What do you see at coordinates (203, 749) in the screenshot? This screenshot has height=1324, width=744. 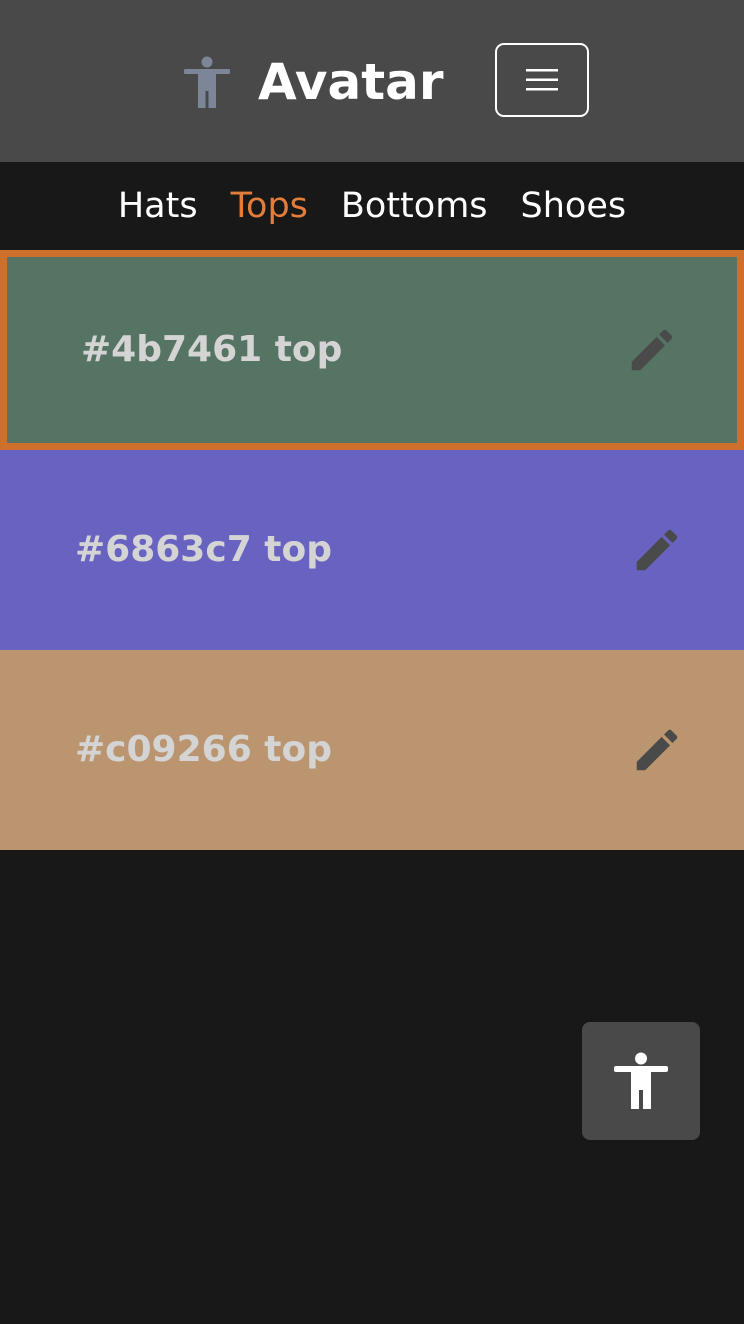 I see `item-label: #c09266 top` at bounding box center [203, 749].